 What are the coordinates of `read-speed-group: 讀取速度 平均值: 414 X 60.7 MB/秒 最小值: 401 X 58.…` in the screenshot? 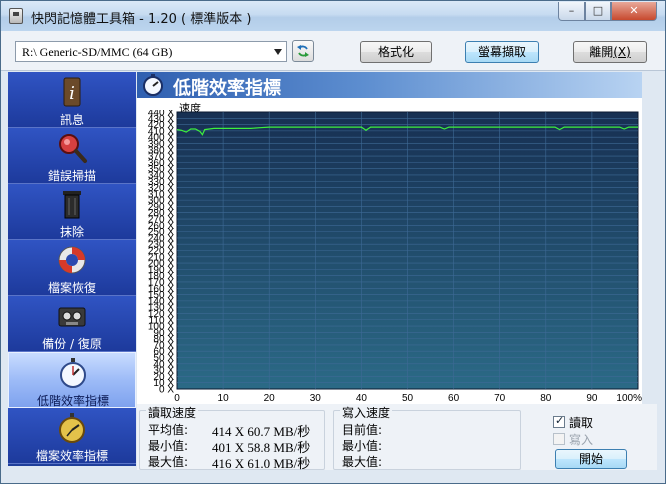 It's located at (232, 437).